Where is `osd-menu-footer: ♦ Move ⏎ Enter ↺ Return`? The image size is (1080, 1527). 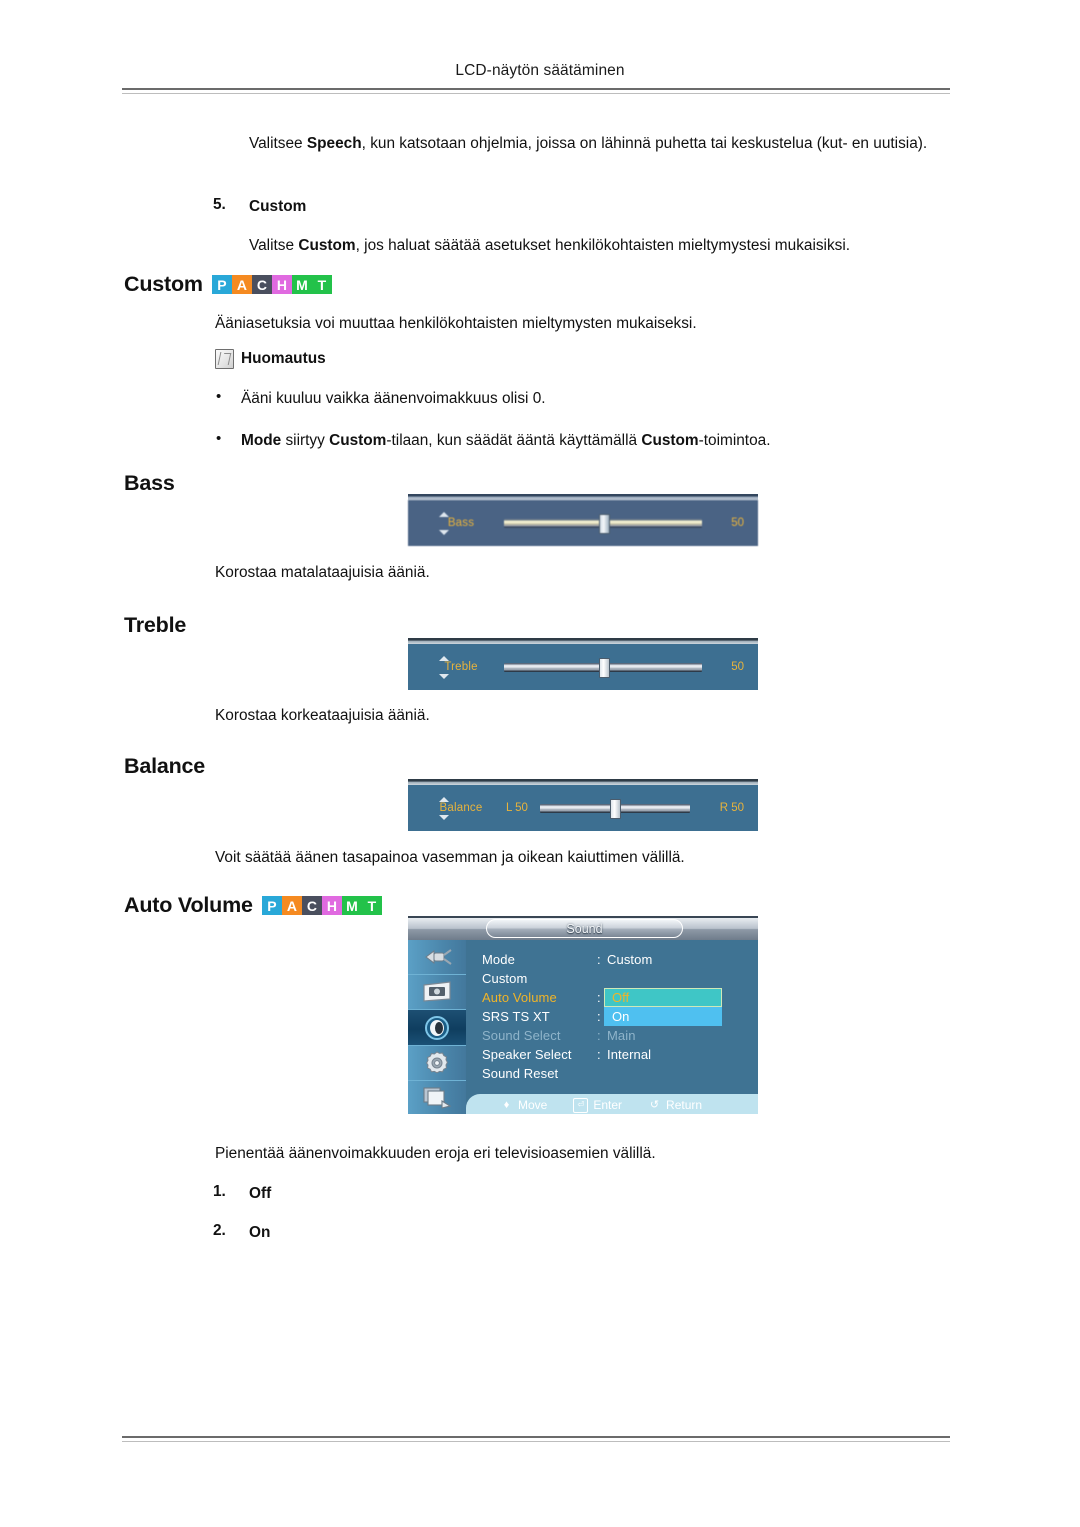
osd-menu-footer: ♦ Move ⏎ Enter ↺ Return is located at coordinates (612, 1104).